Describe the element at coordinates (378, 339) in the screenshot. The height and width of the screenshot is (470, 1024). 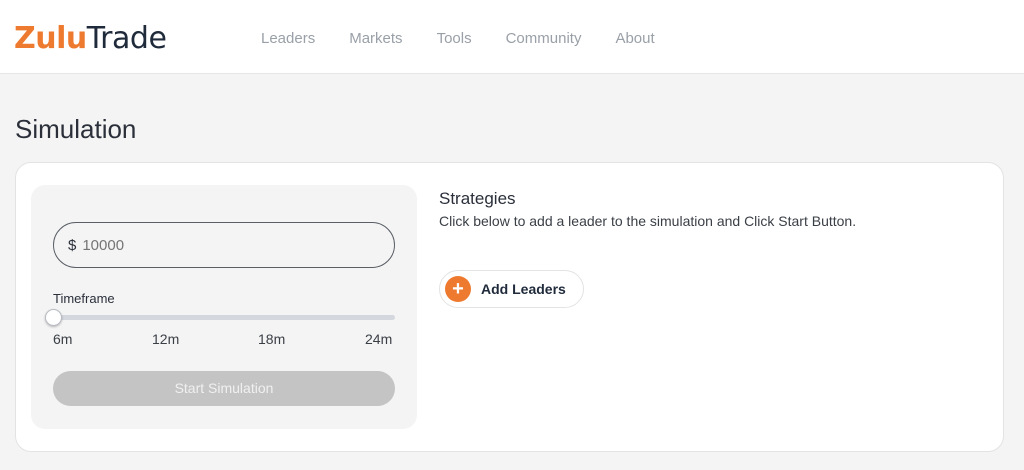
I see `timeframe-tick-24m: 24m` at that location.